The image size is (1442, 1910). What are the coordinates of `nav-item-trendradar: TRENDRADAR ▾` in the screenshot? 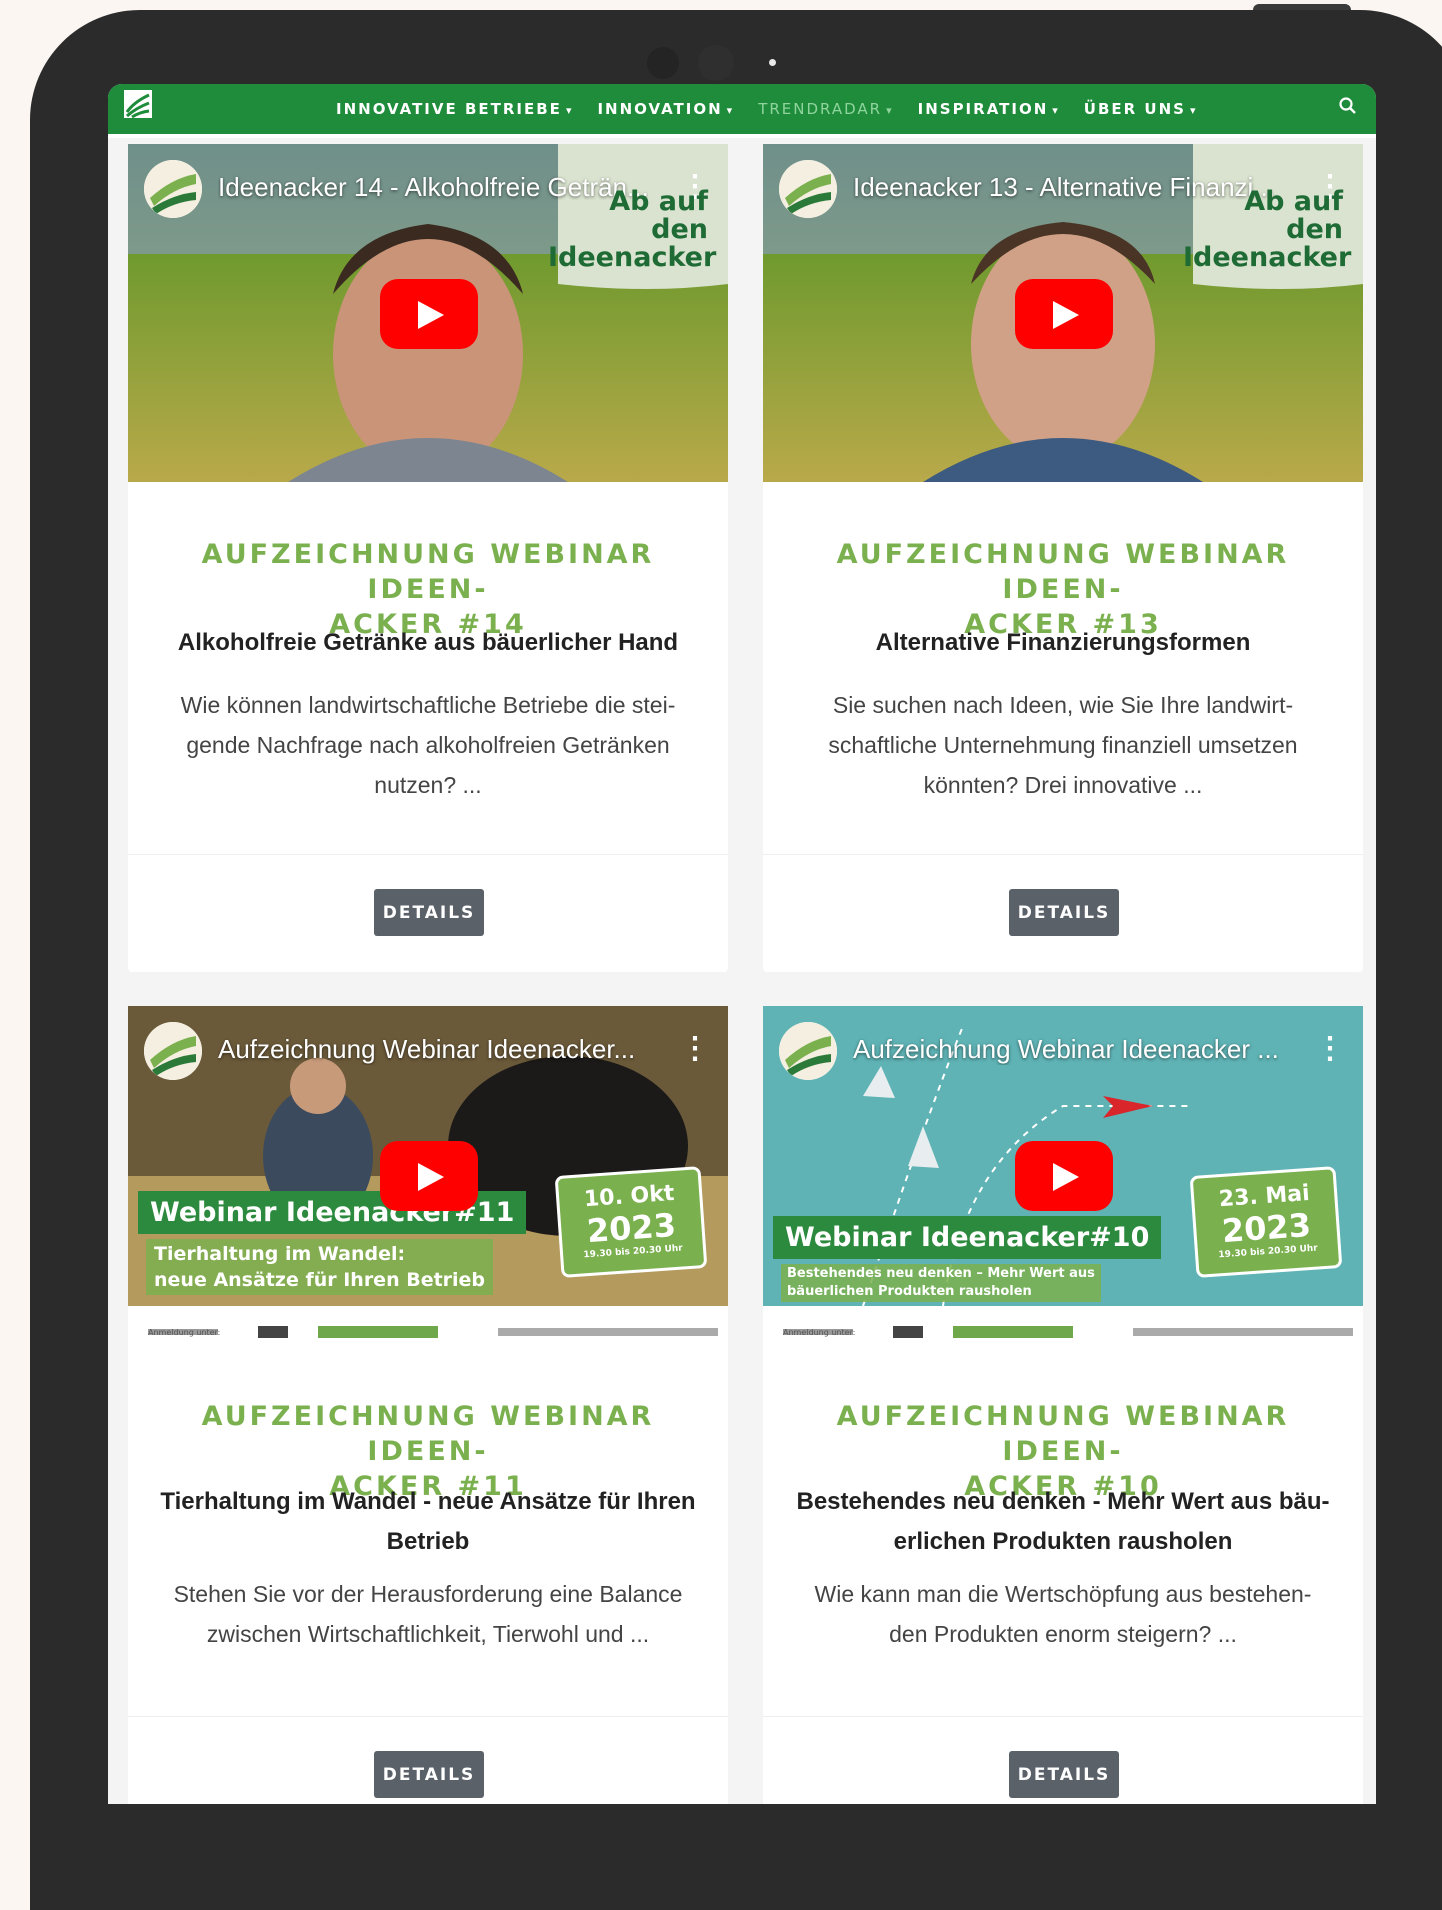 It's located at (825, 109).